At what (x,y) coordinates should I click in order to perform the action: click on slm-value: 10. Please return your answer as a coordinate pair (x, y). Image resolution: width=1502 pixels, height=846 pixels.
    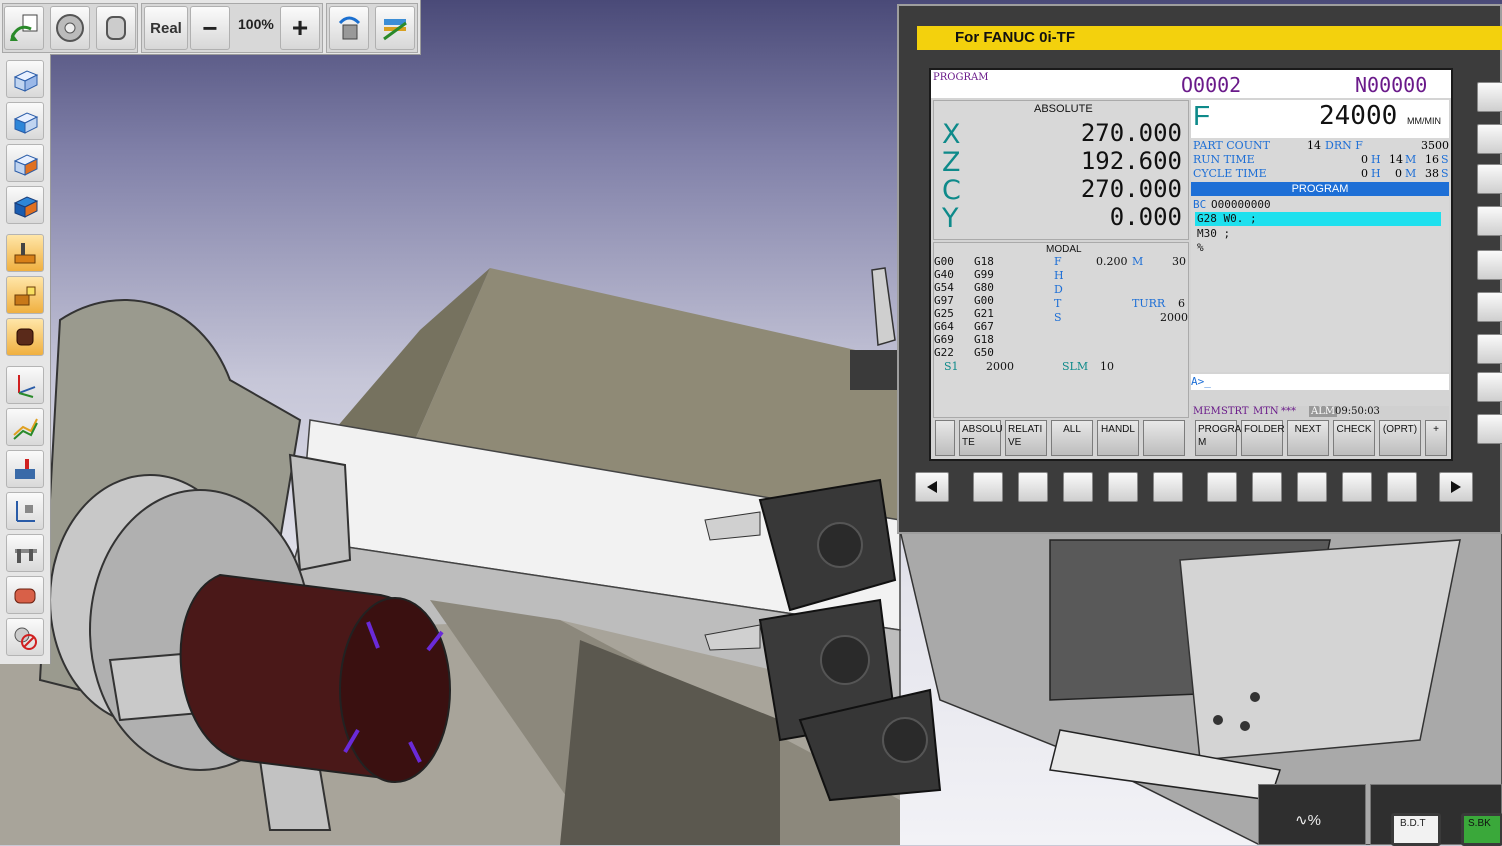
    Looking at the image, I should click on (1107, 366).